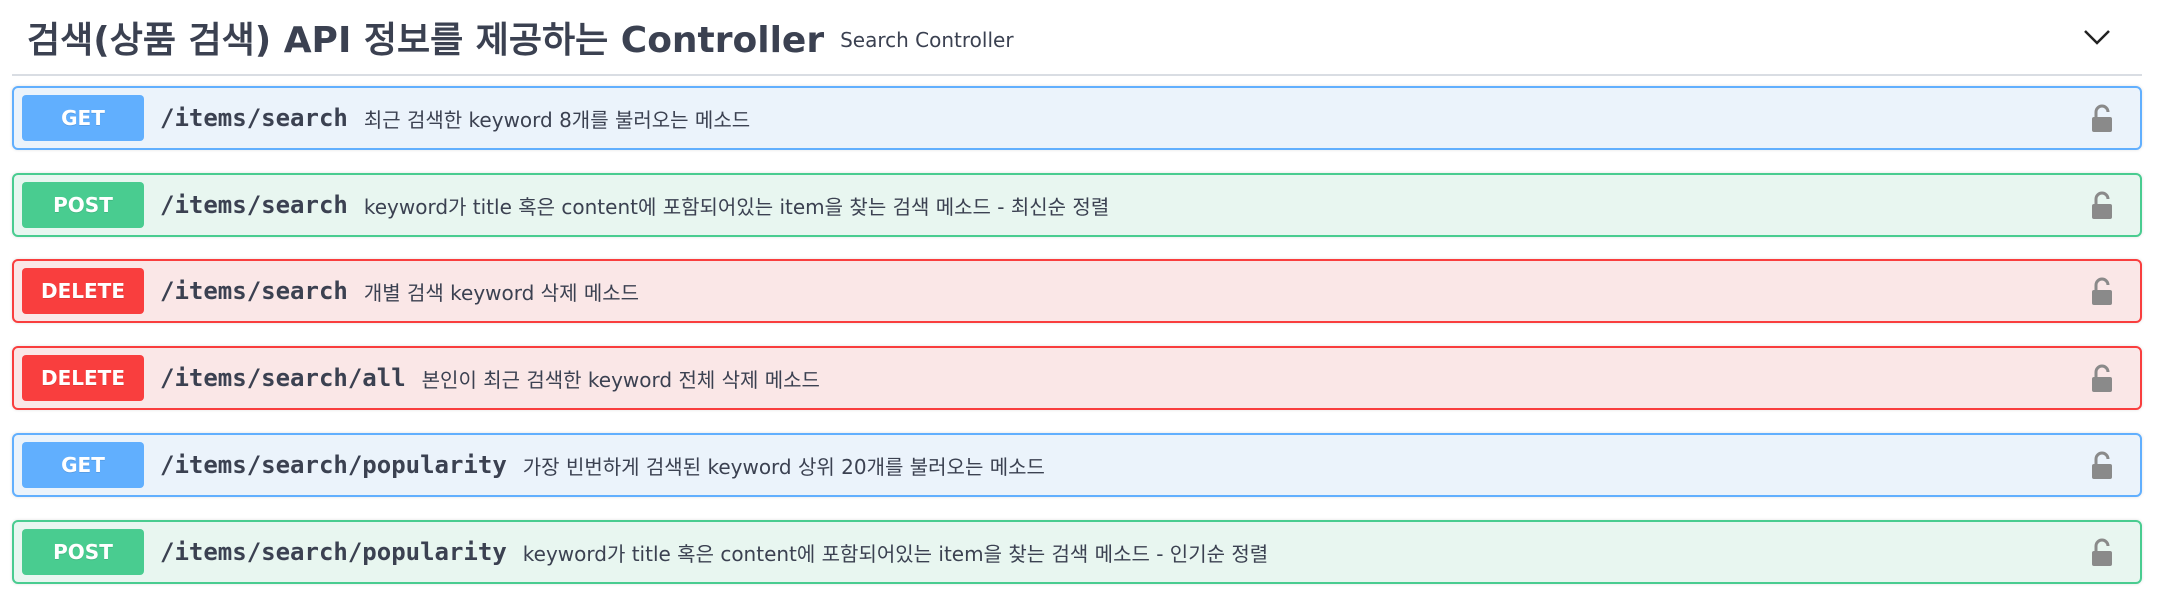 The width and height of the screenshot is (2157, 598). Describe the element at coordinates (783, 466) in the screenshot. I see `operation-summary: 가장 빈번하게 검색된 keyword 상위 20개를 불러오는 메소드` at that location.